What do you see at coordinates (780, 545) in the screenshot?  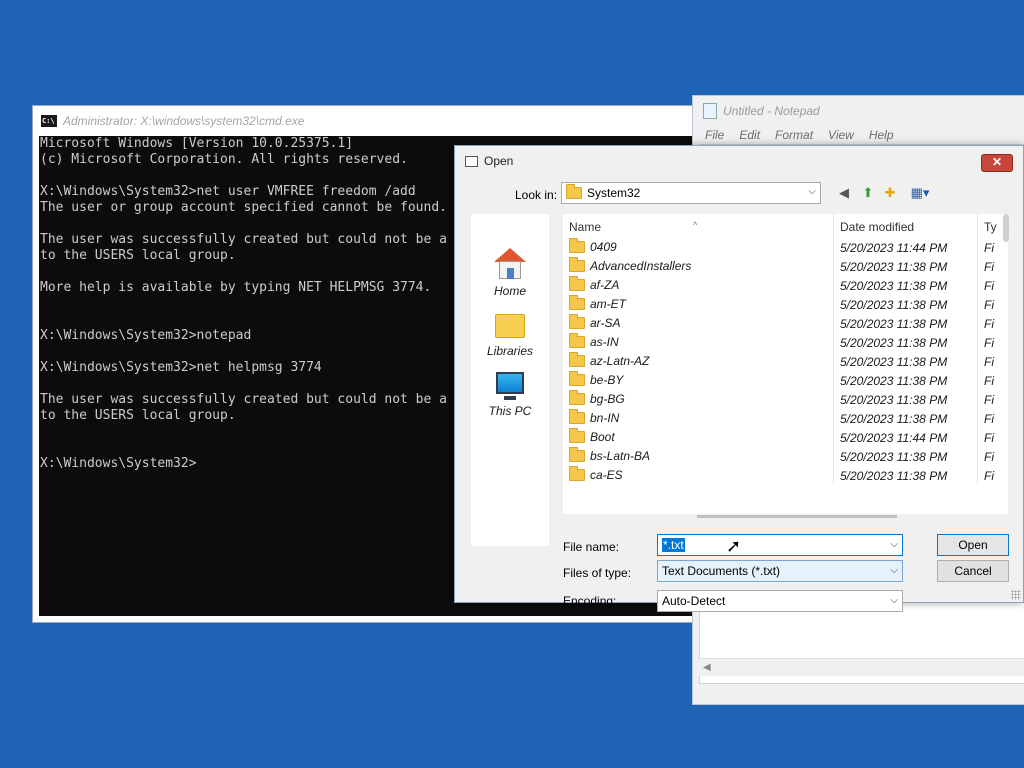 I see `file-name-input: *.txt ⌵` at bounding box center [780, 545].